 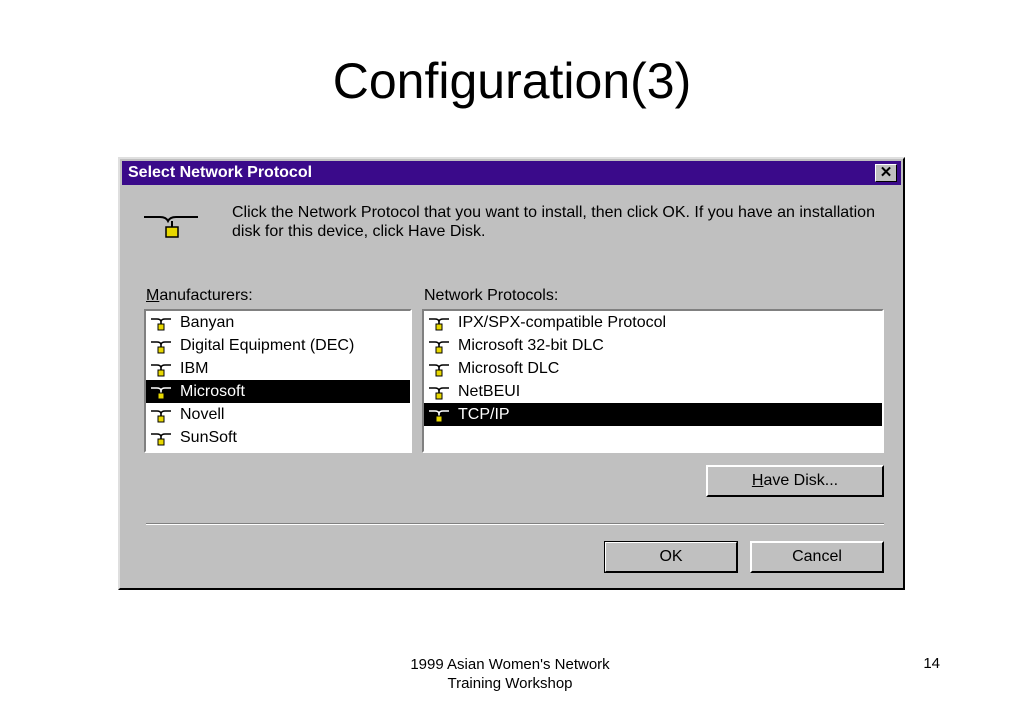 I want to click on close-icon: ✕, so click(x=886, y=172).